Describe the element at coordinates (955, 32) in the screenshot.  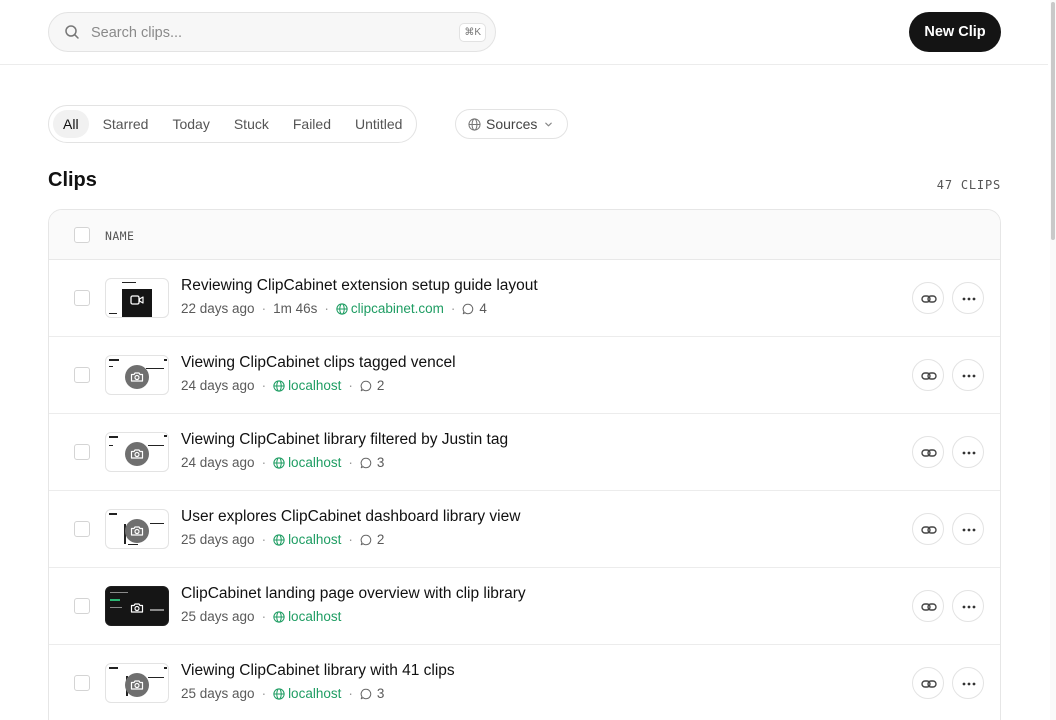
I see `new-clip-button: New Clip` at that location.